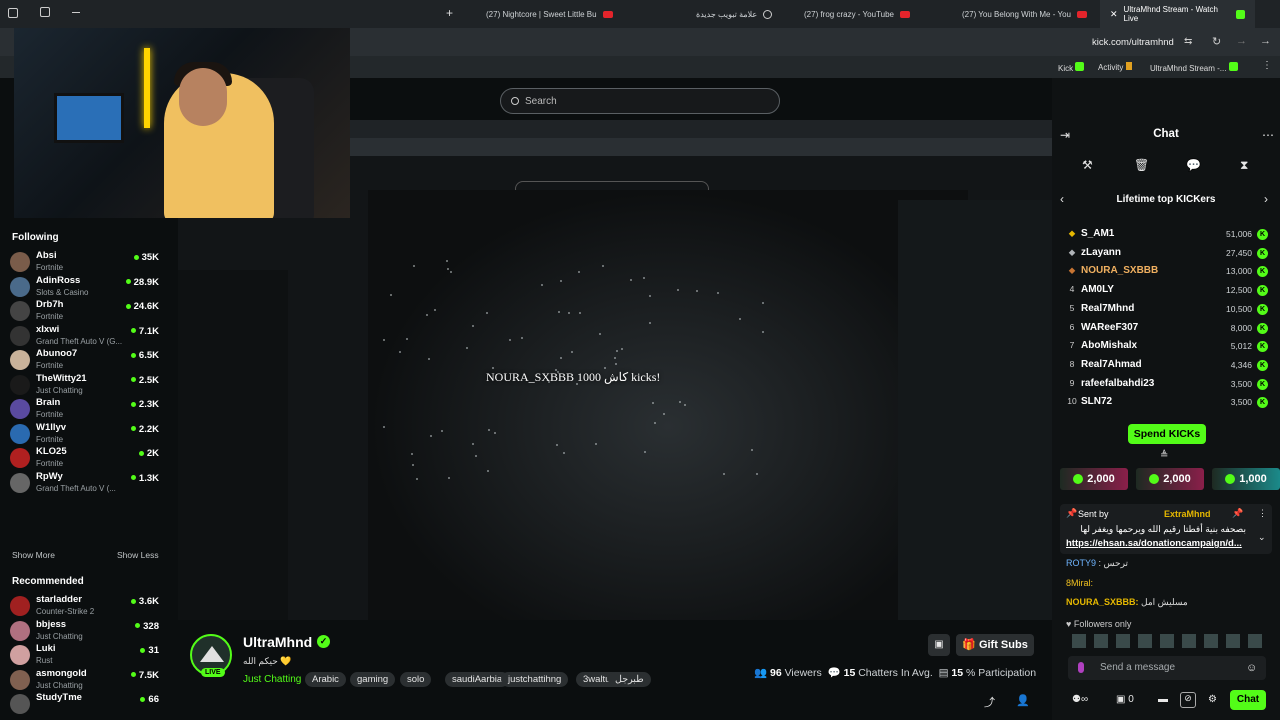  I want to click on chevron-down-icon: ⌄, so click(1262, 537).